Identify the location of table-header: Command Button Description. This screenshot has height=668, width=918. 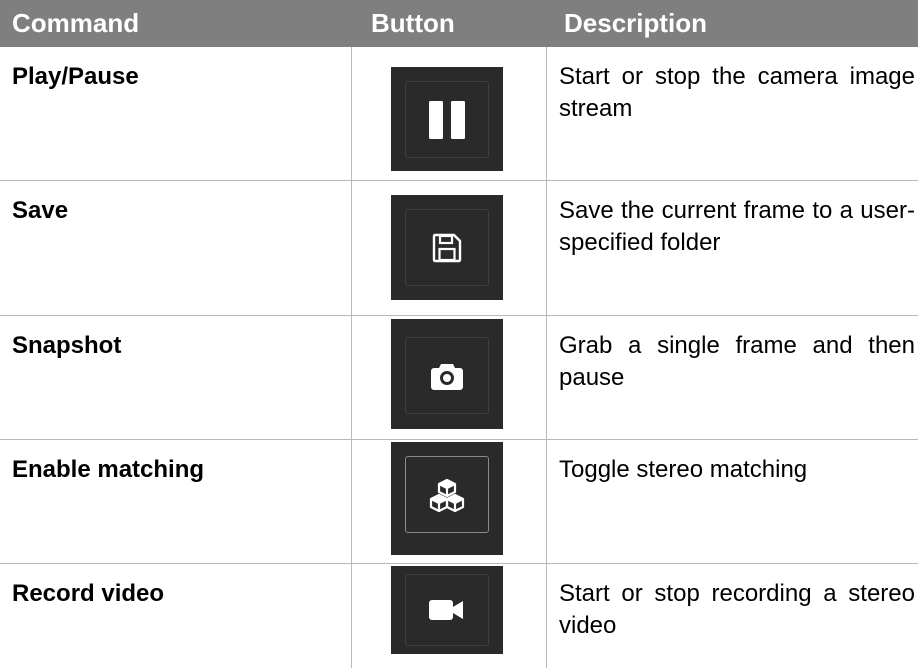
(459, 23).